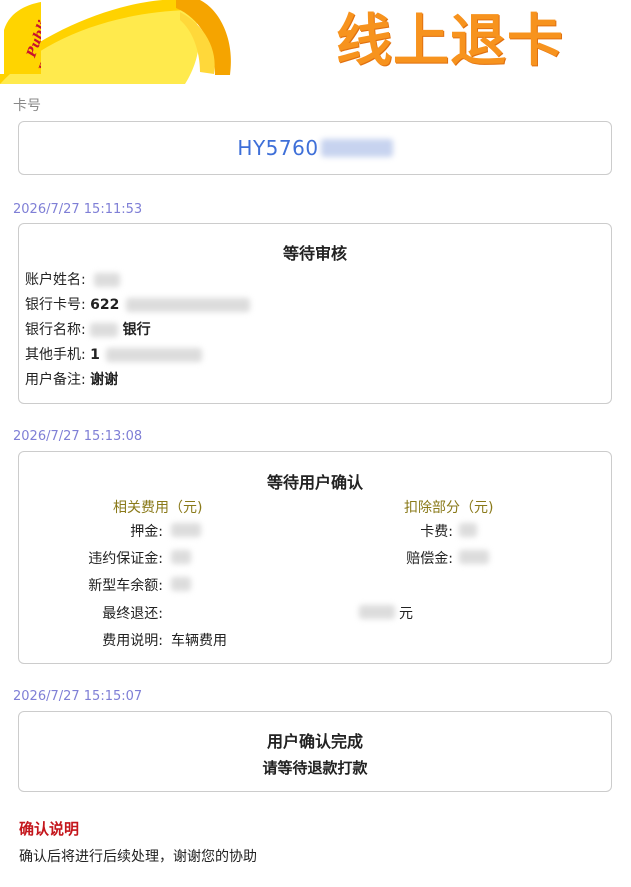 The width and height of the screenshot is (631, 887). Describe the element at coordinates (314, 482) in the screenshot. I see `status-title: 等待用户确认` at that location.